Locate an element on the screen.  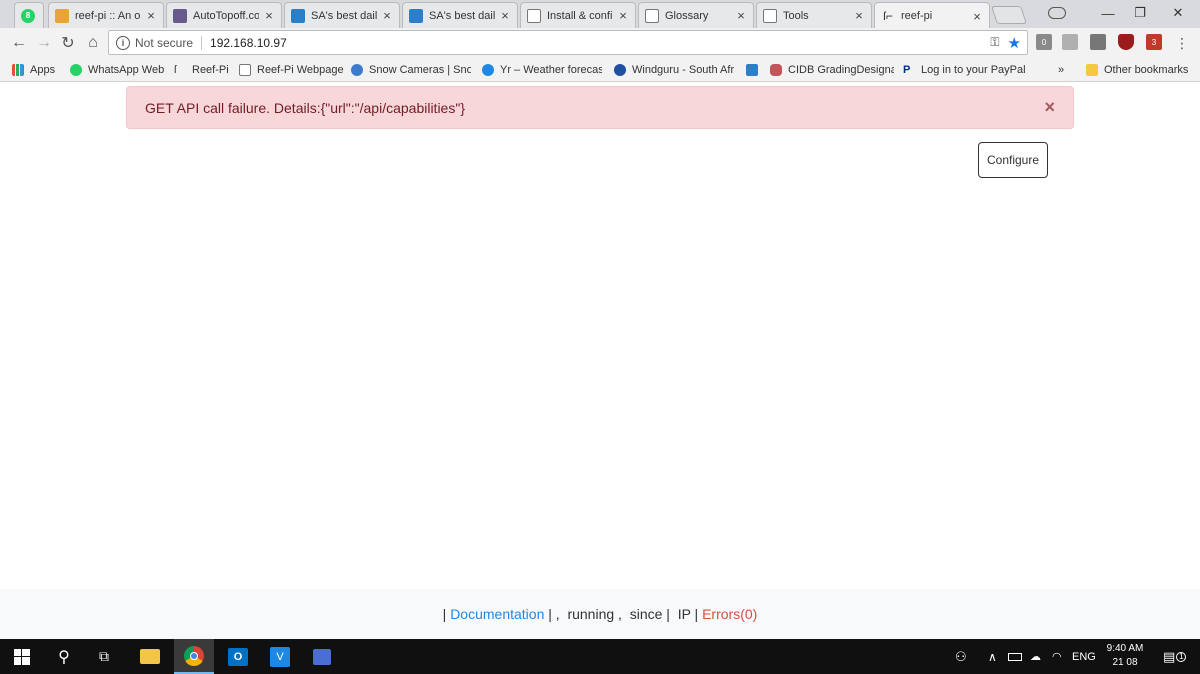
extension-icon: 0 is located at coordinates (1044, 42).